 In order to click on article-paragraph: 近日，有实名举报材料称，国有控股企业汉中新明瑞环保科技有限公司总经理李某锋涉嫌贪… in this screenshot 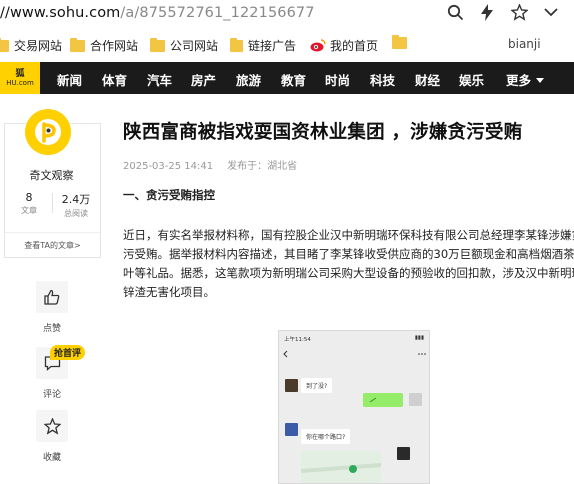, I will do `click(348, 264)`.